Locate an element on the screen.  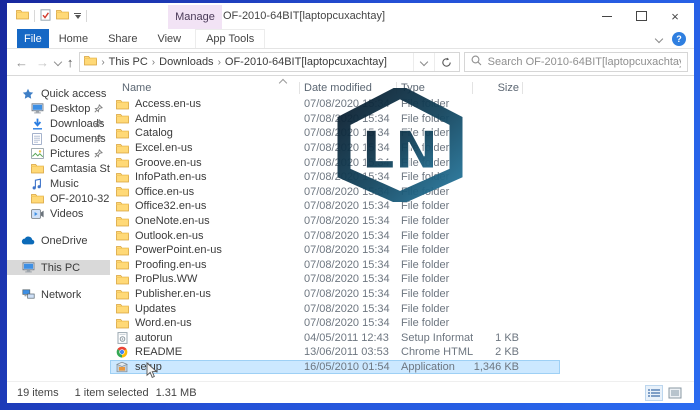
sidebar-item-network: Network is located at coordinates (58, 294).